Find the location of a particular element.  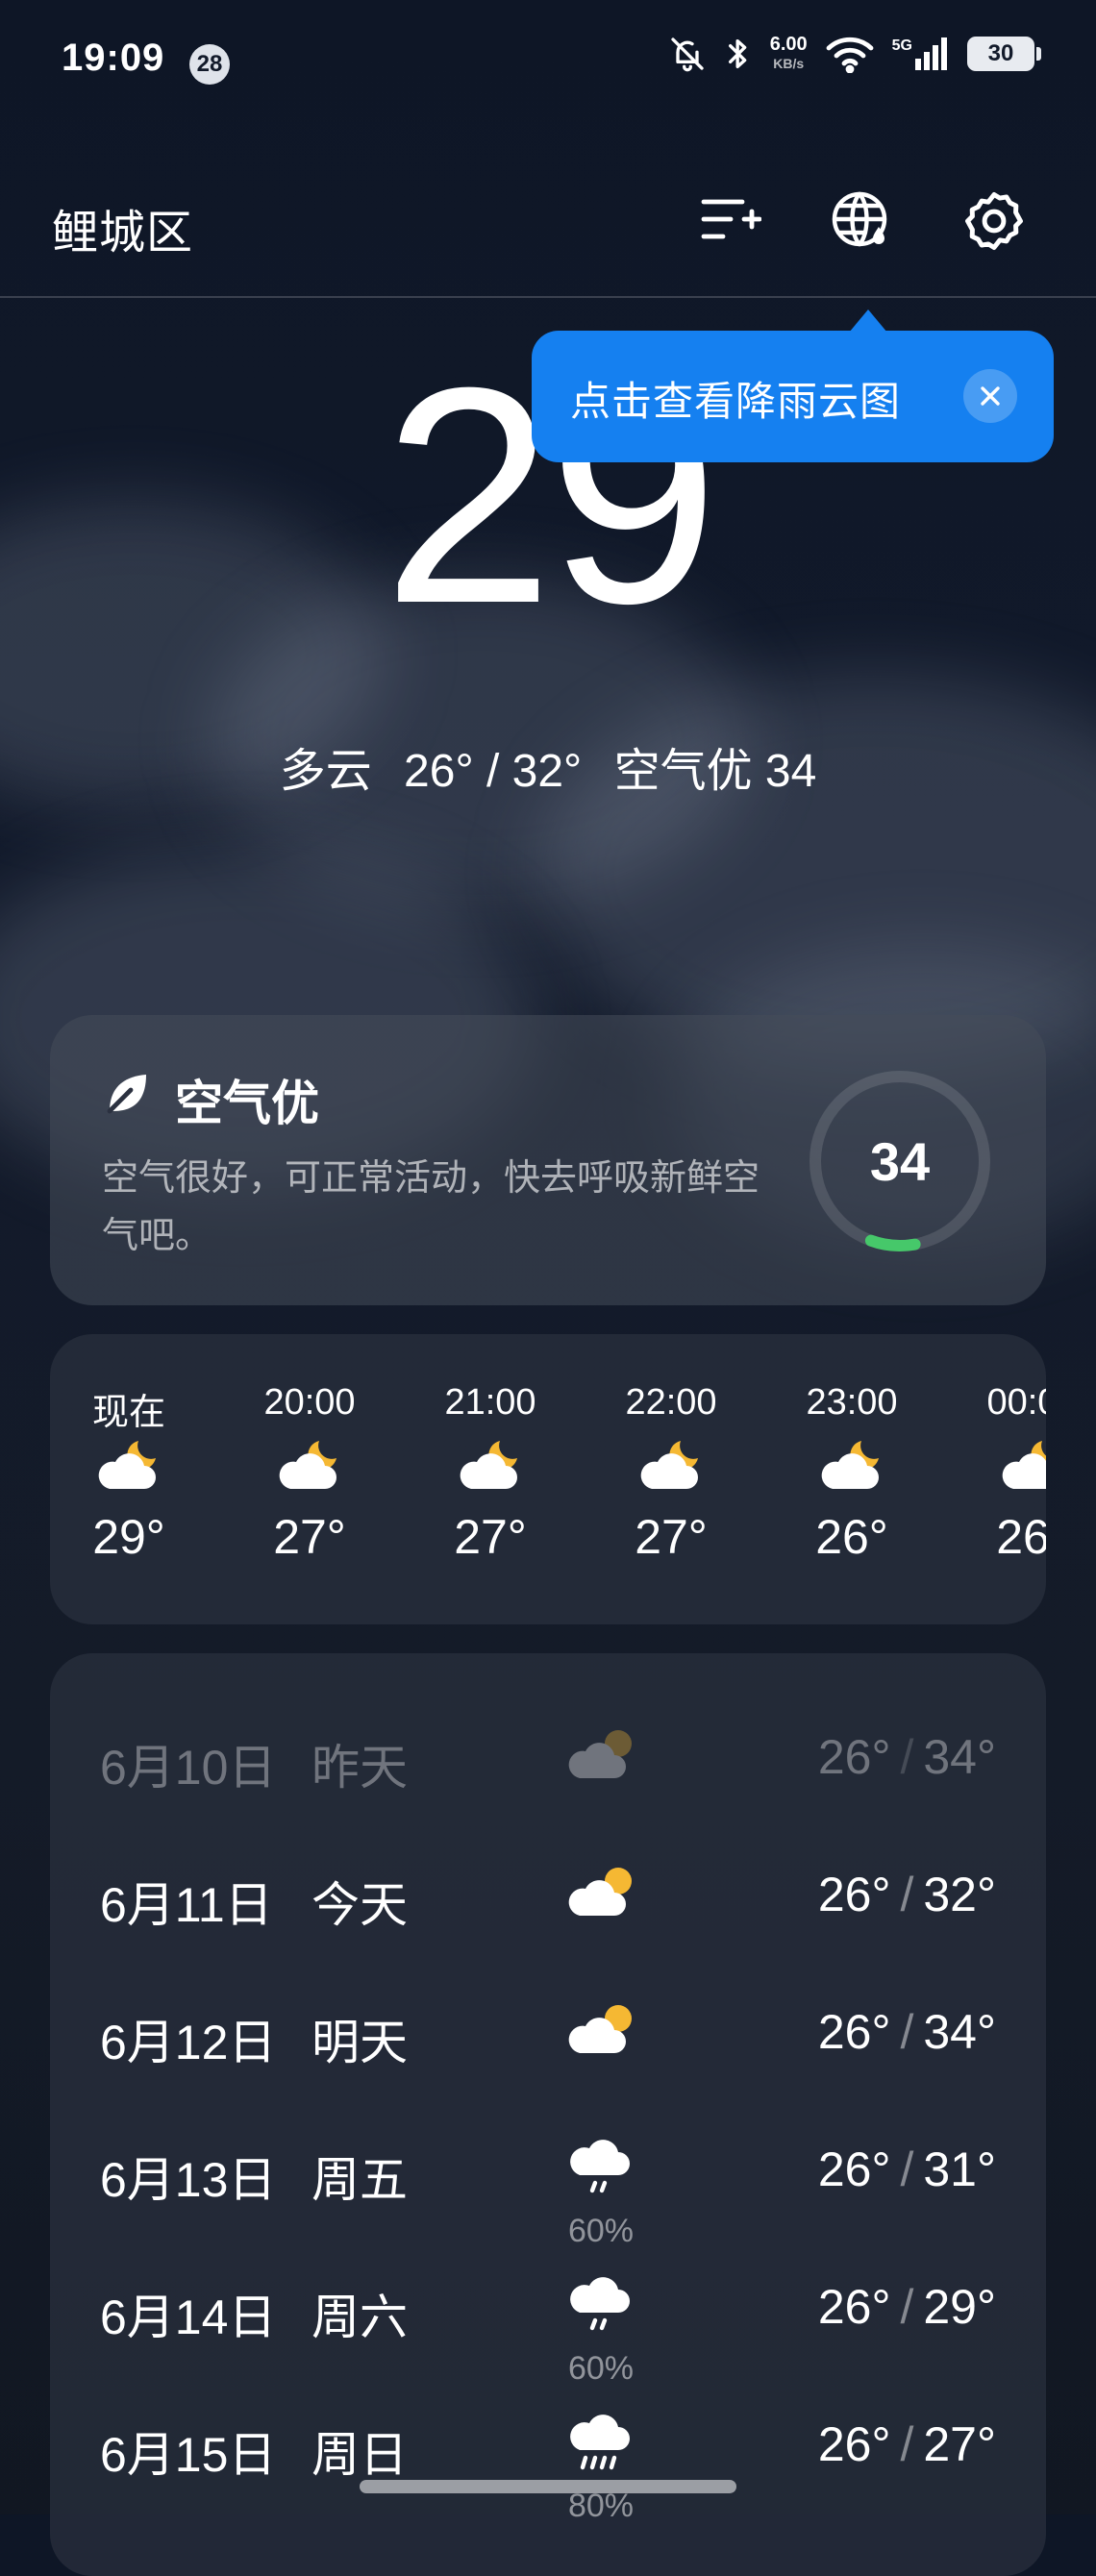

gear-icon is located at coordinates (994, 221).